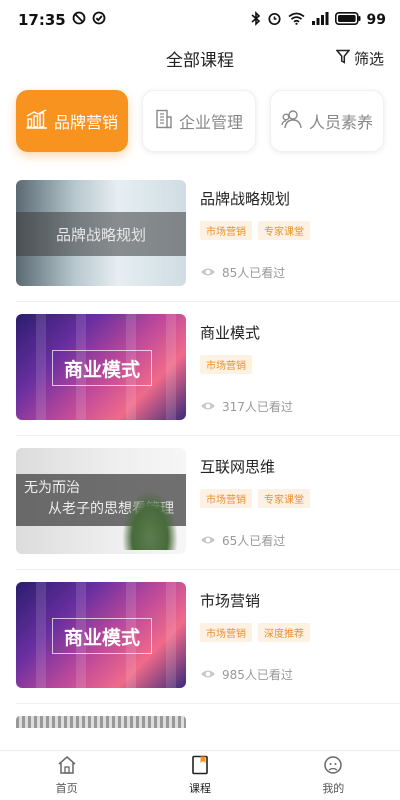 The height and width of the screenshot is (800, 400). I want to click on view-count: 65人已看过, so click(242, 540).